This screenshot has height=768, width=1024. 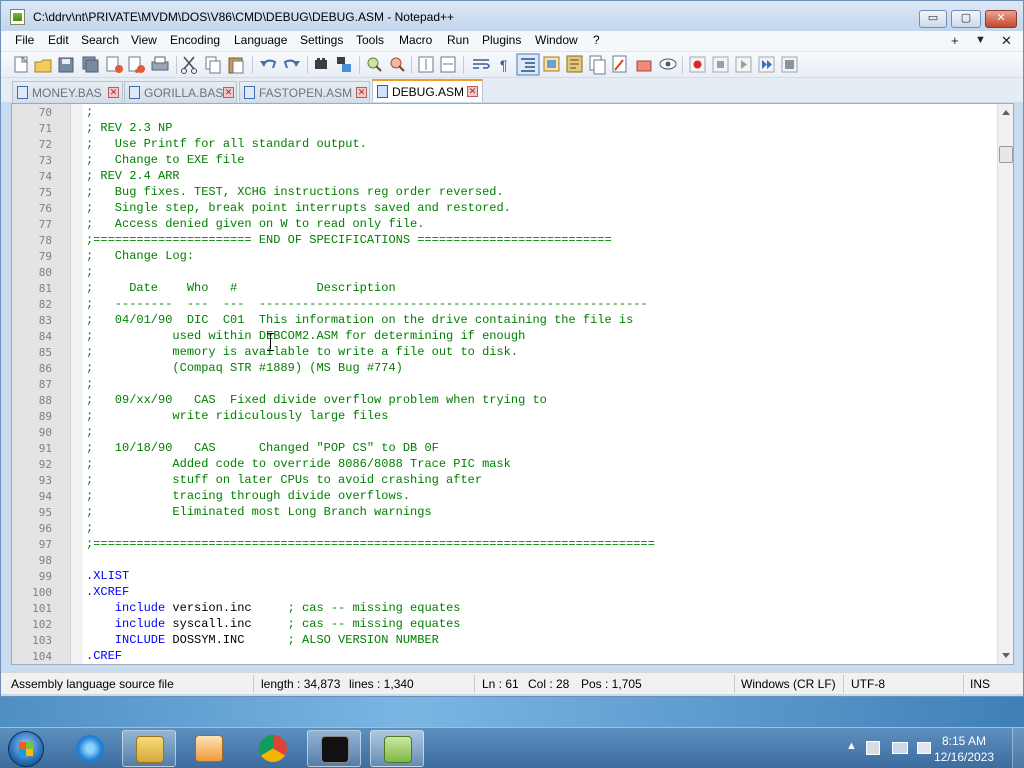 I want to click on macro-play-icon, so click(x=743, y=64).